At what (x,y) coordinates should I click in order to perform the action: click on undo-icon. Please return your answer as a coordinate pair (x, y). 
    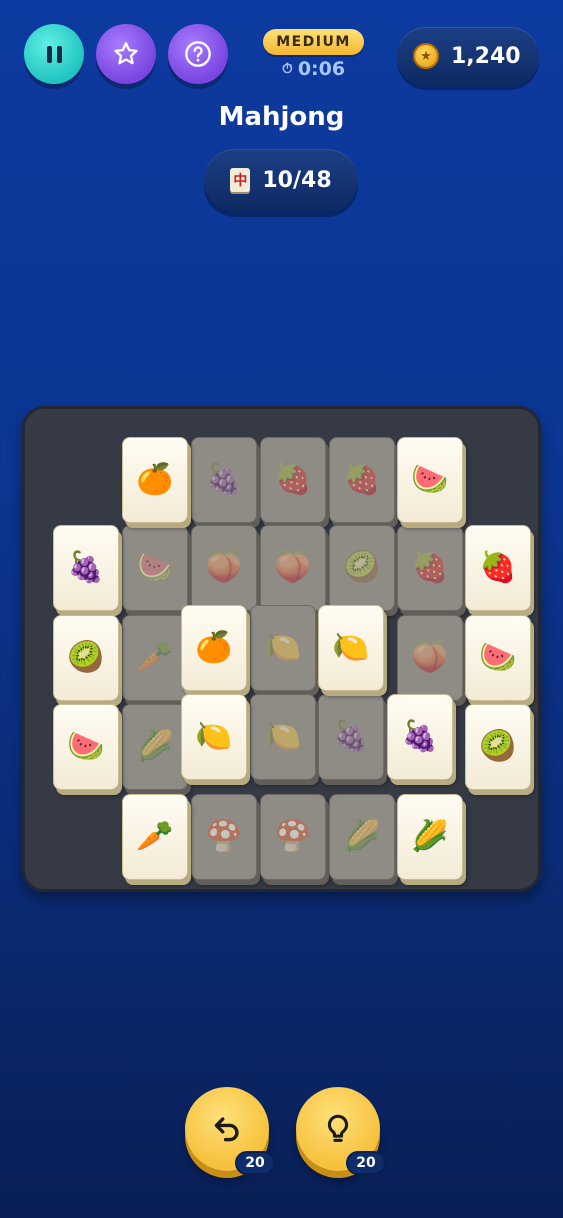
    Looking at the image, I should click on (226, 1129).